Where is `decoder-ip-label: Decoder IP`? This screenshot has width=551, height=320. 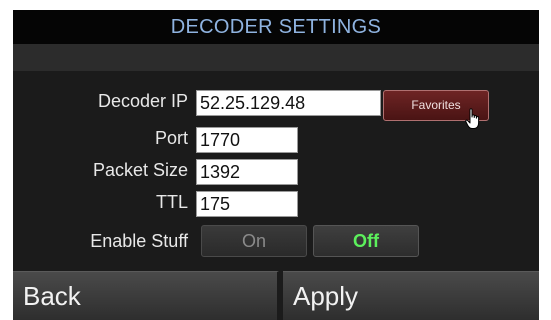
decoder-ip-label: Decoder IP is located at coordinates (142, 101).